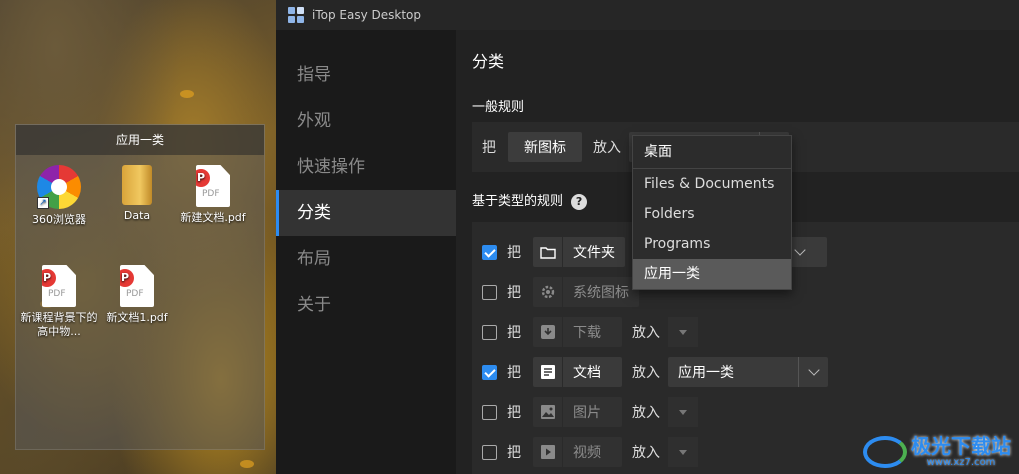 Image resolution: width=1019 pixels, height=474 pixels. I want to click on desktop-icon-pdf: P PDF 新建文档.pdf, so click(213, 195).